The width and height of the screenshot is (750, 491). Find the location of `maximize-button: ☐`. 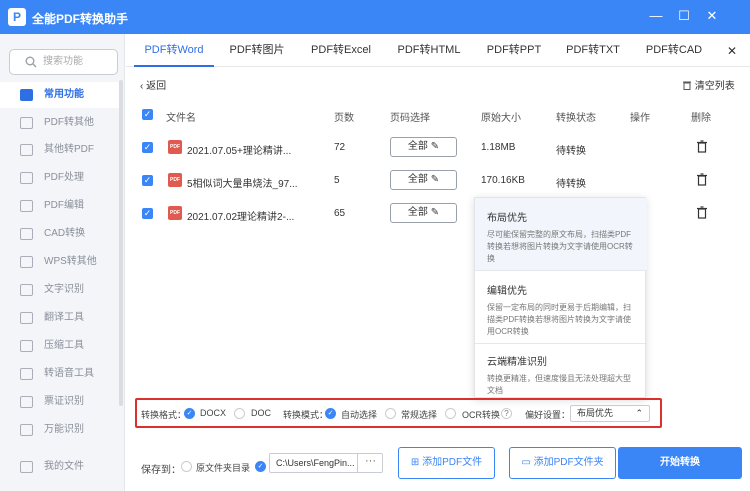

maximize-button: ☐ is located at coordinates (684, 16).